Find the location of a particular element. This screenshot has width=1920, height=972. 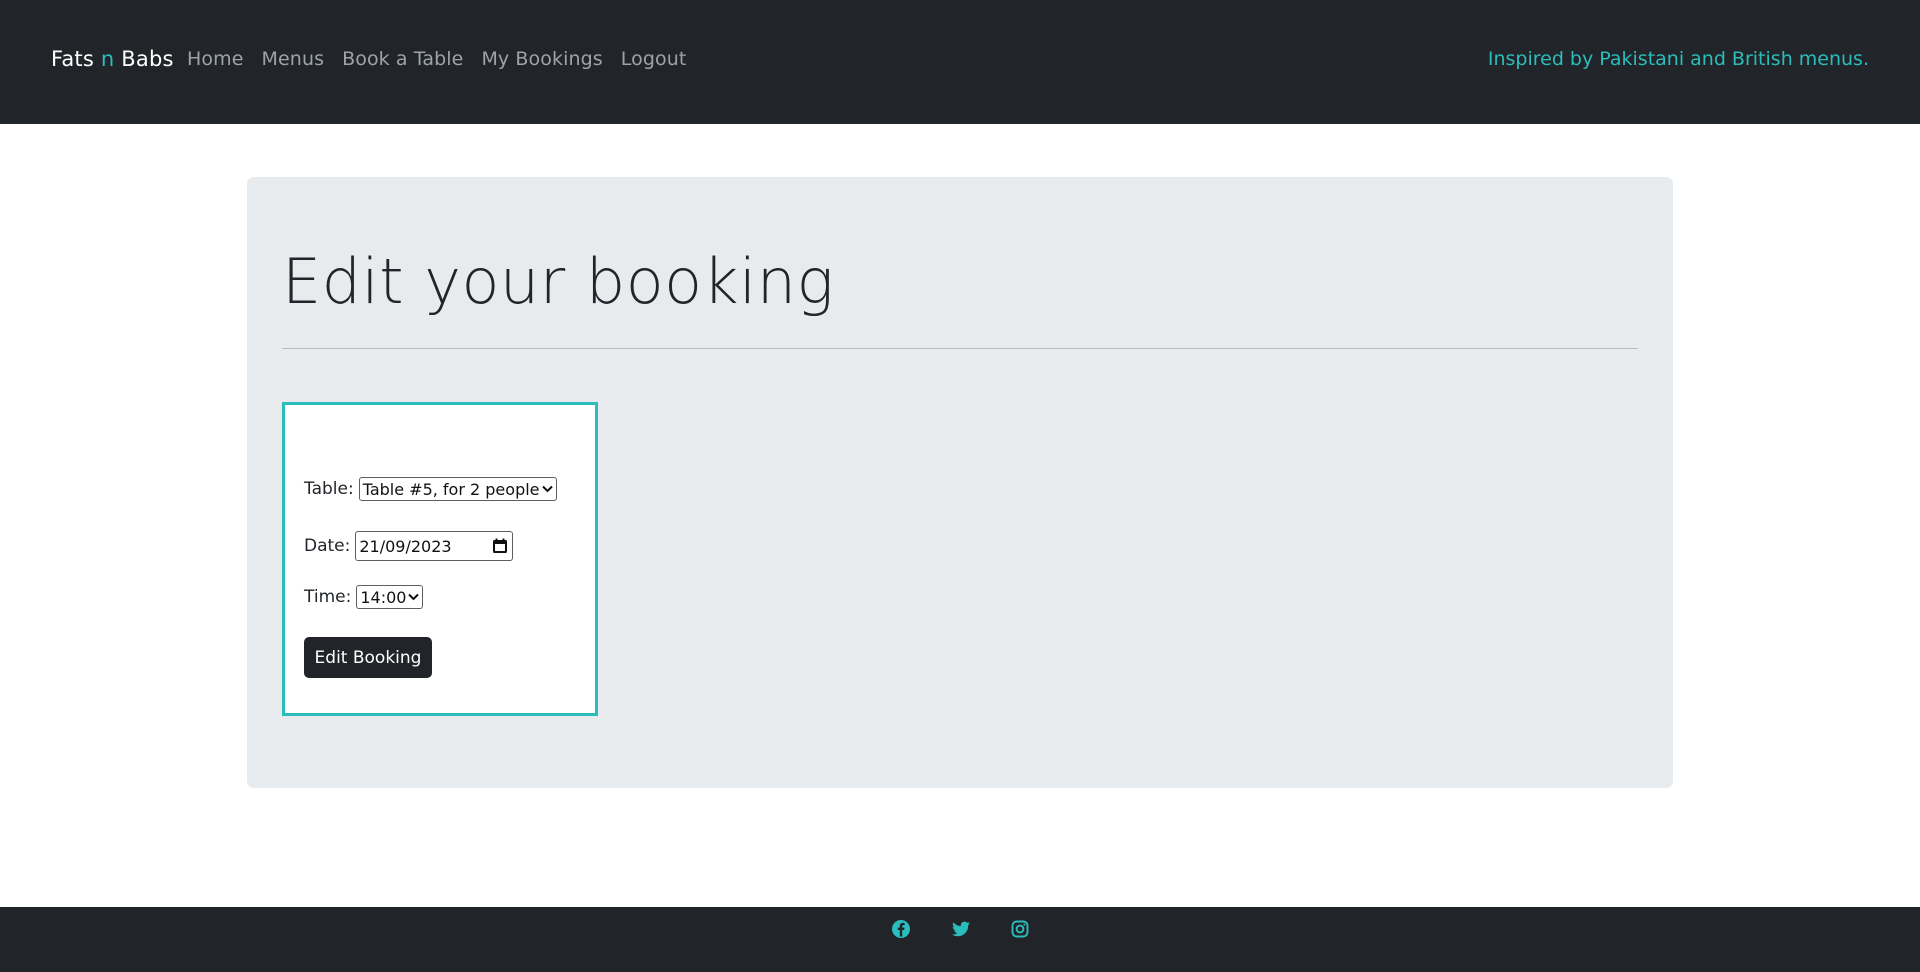

footer is located at coordinates (960, 939).